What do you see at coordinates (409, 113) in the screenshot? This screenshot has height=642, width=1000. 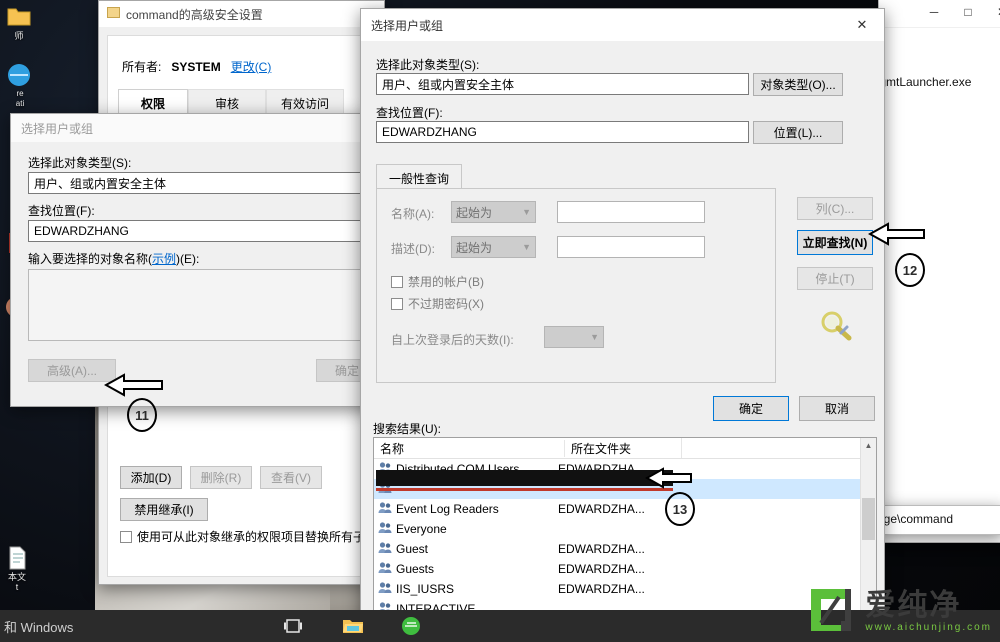 I see `front-location-label: 查找位置(F):` at bounding box center [409, 113].